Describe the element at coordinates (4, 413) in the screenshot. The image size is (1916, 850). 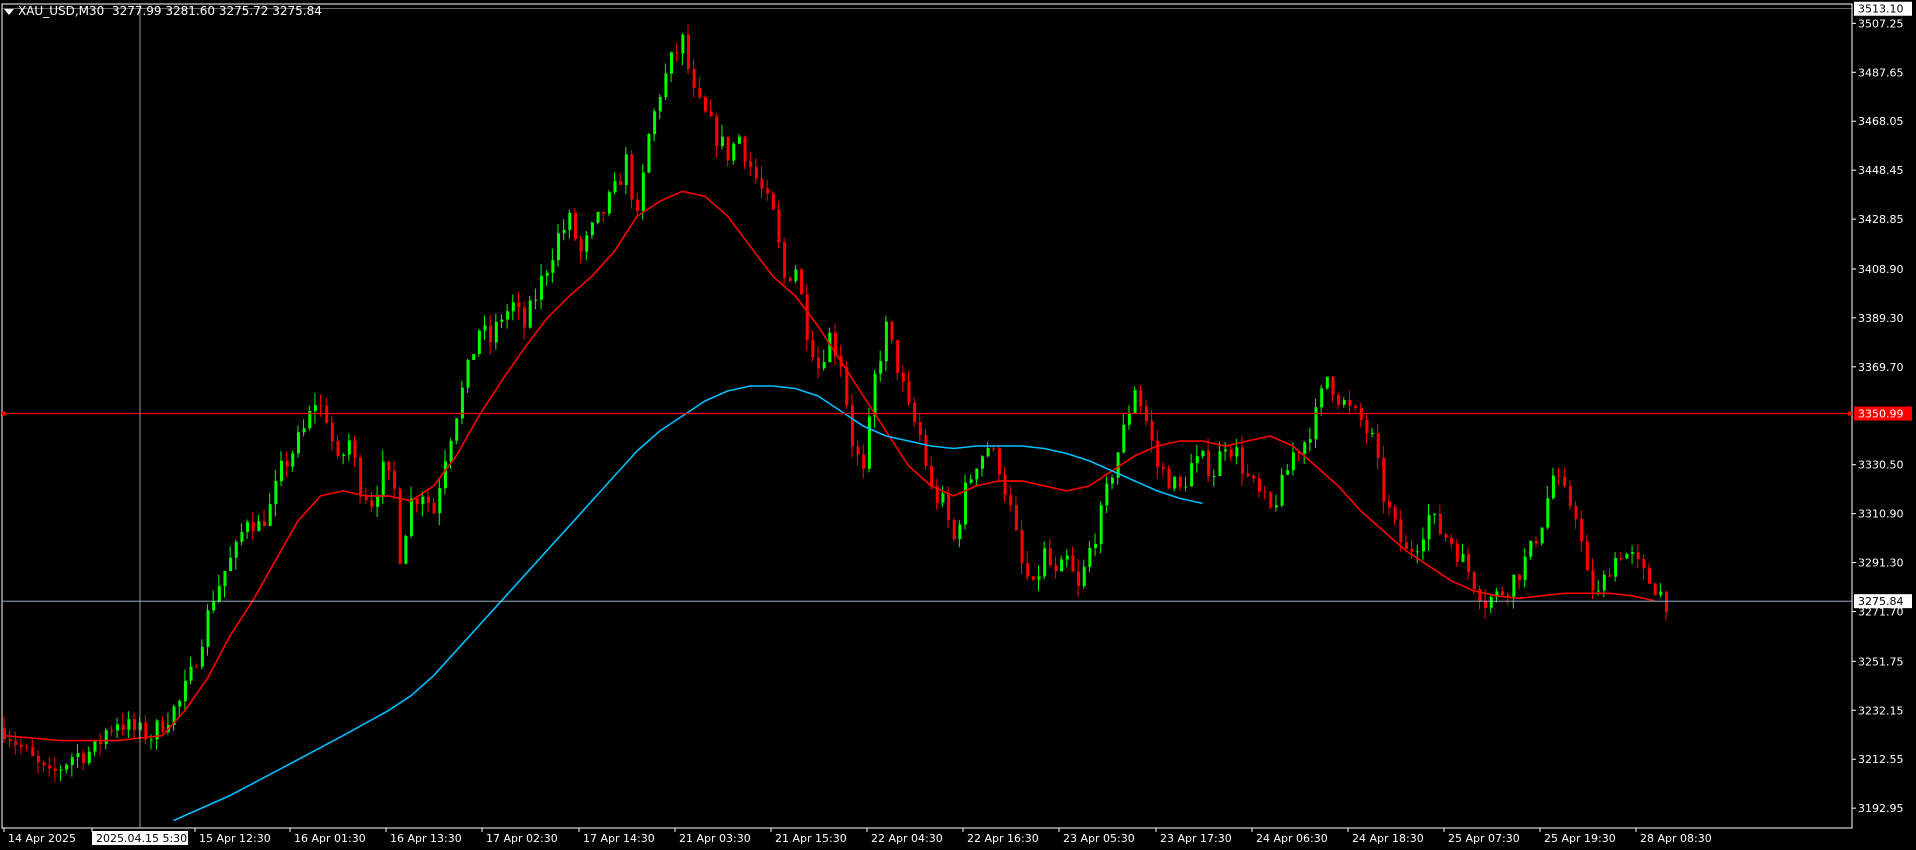
I see `level-line-handle-left` at that location.